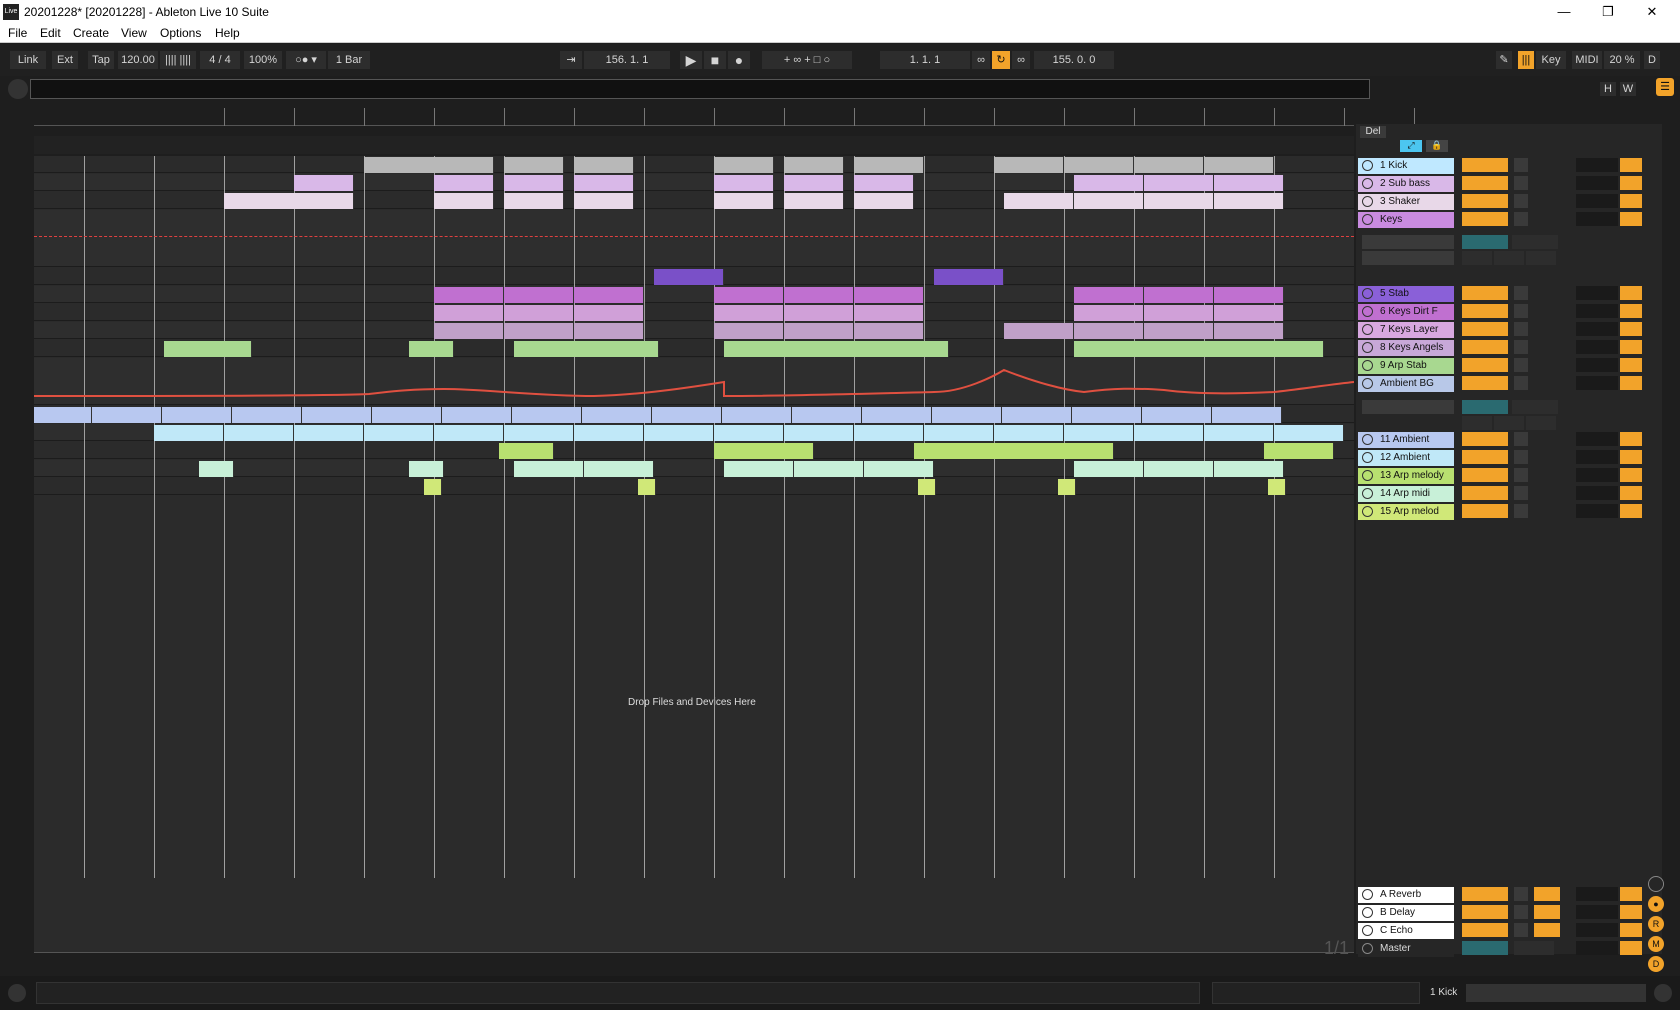  What do you see at coordinates (138, 60) in the screenshot?
I see `tempo-field: 120.00` at bounding box center [138, 60].